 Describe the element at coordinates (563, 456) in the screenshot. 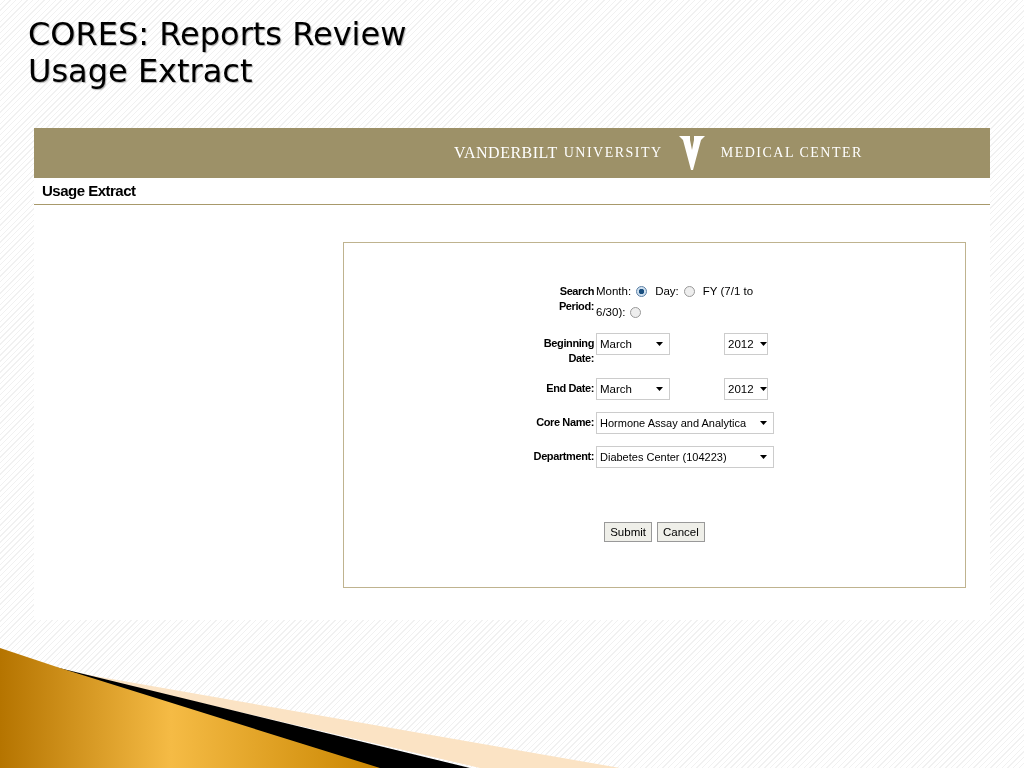

I see `field-label: Department:` at that location.